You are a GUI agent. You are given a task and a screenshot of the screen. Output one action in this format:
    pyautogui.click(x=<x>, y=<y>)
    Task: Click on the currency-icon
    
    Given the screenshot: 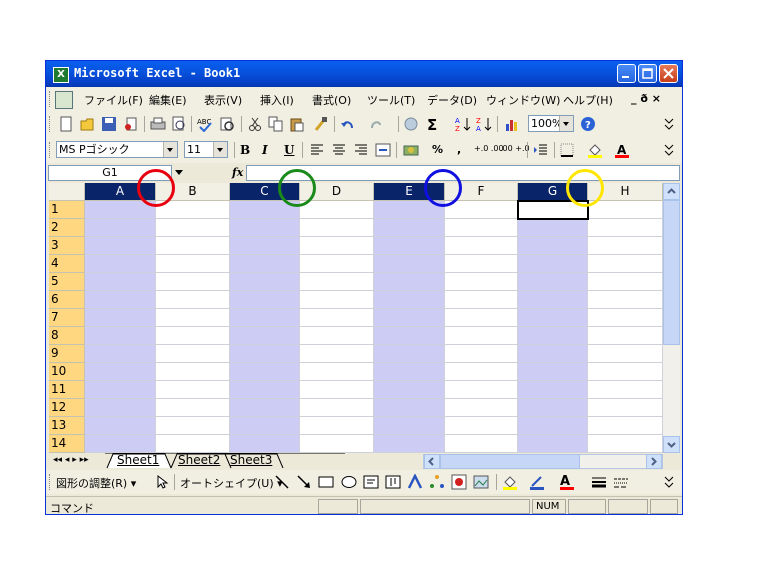 What is the action you would take?
    pyautogui.click(x=411, y=150)
    